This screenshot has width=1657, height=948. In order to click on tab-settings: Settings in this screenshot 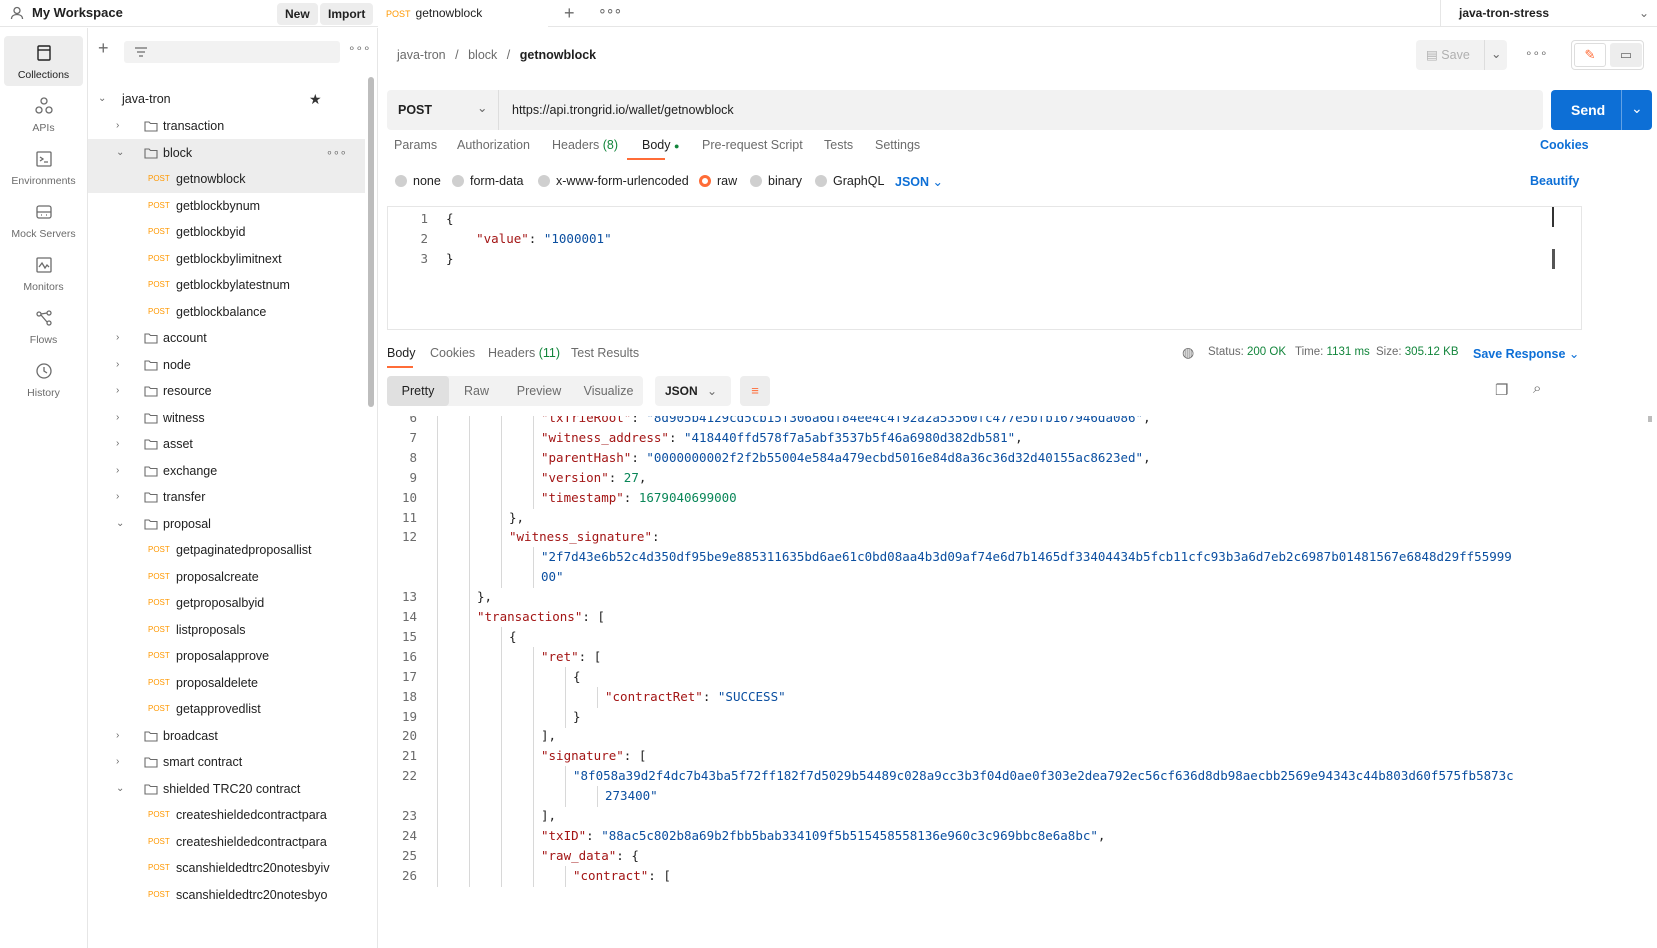, I will do `click(897, 145)`.